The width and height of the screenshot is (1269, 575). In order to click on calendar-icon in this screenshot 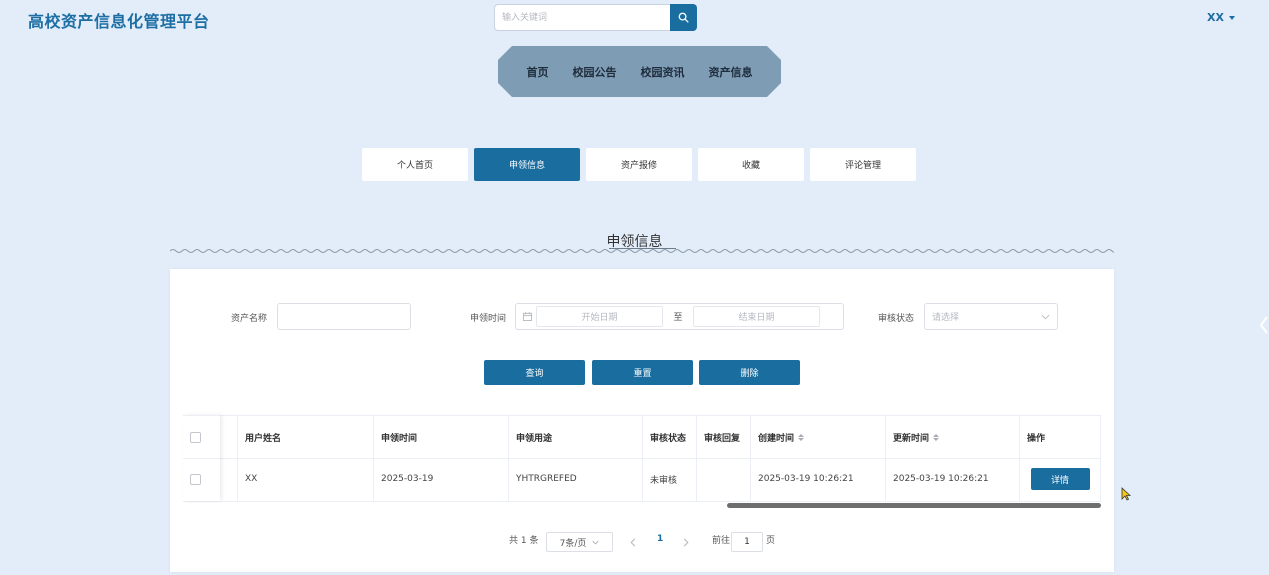, I will do `click(527, 316)`.